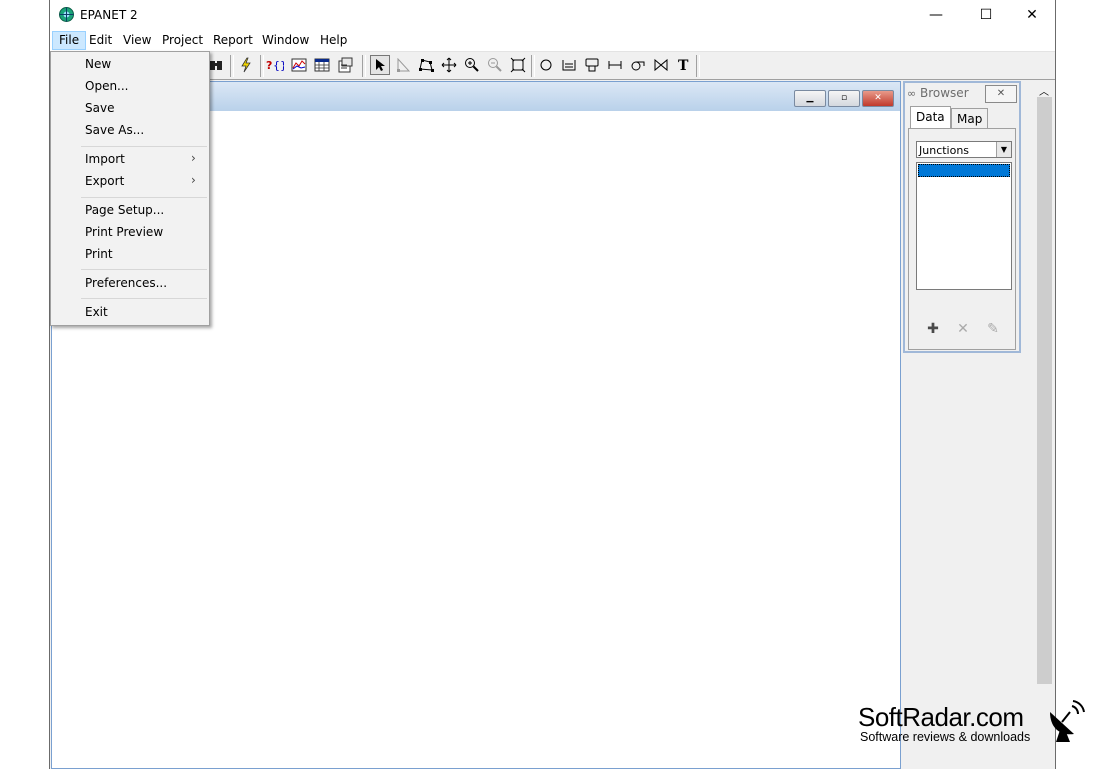  I want to click on add-tank-icon, so click(592, 65).